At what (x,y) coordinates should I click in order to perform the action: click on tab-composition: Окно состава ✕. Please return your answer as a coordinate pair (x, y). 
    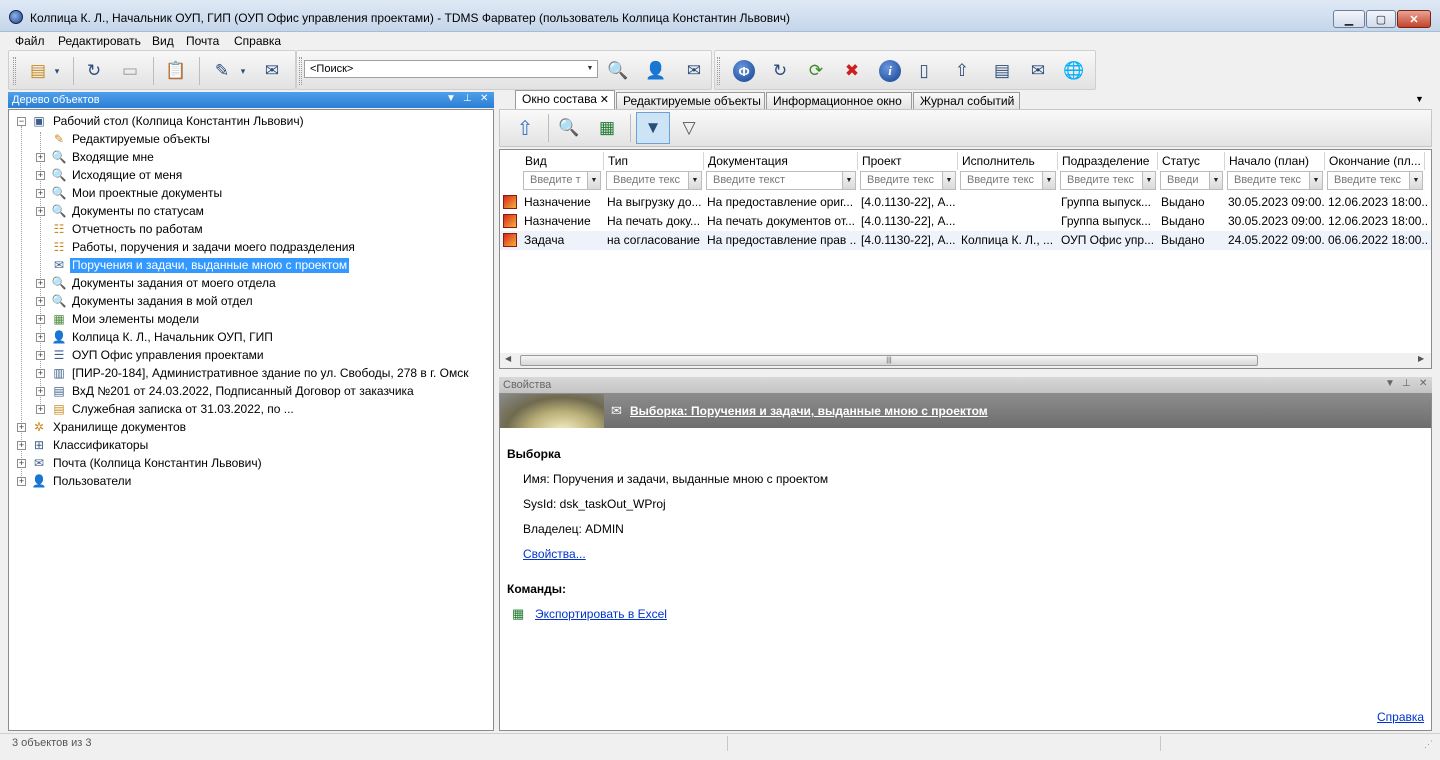
    Looking at the image, I should click on (565, 99).